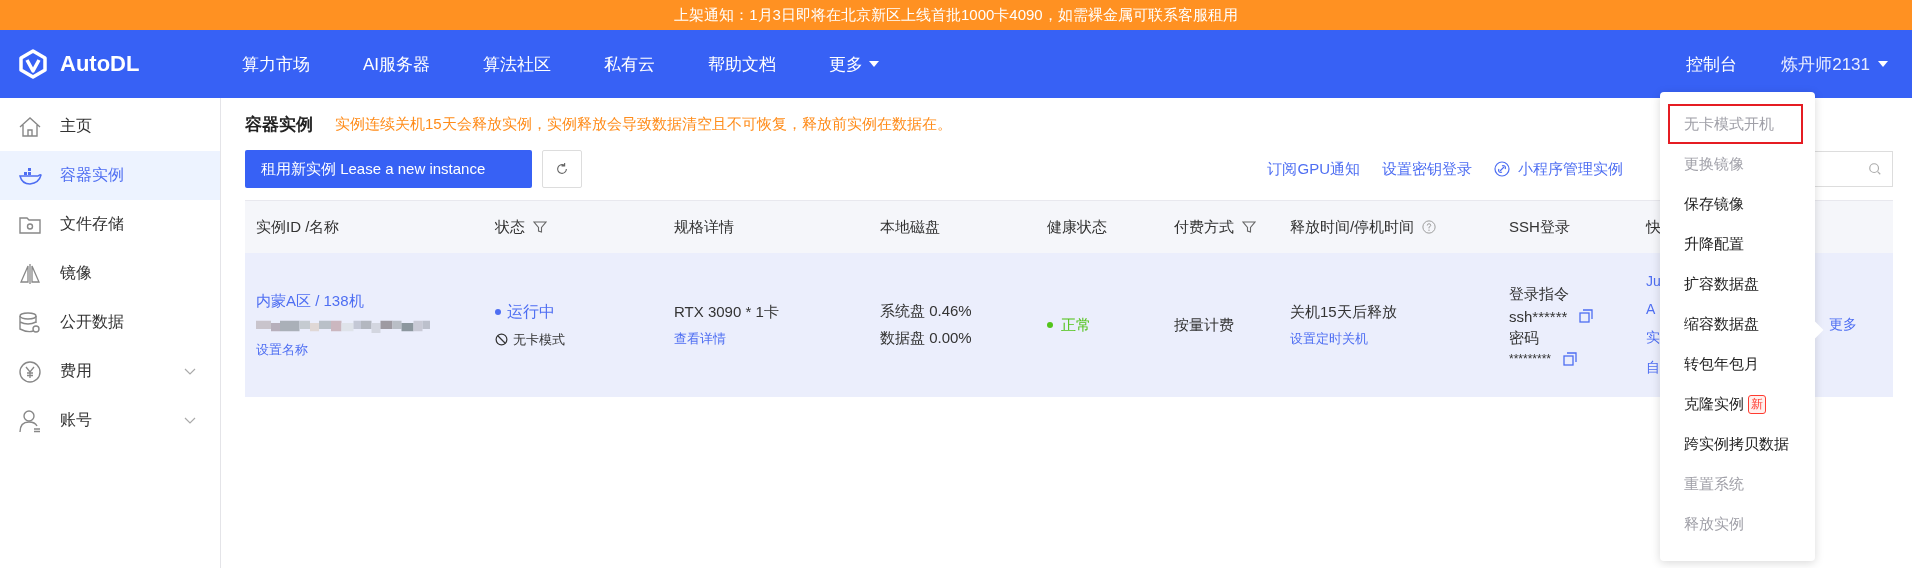 Image resolution: width=1912 pixels, height=568 pixels. Describe the element at coordinates (1652, 226) in the screenshot. I see `column-header: 快` at that location.